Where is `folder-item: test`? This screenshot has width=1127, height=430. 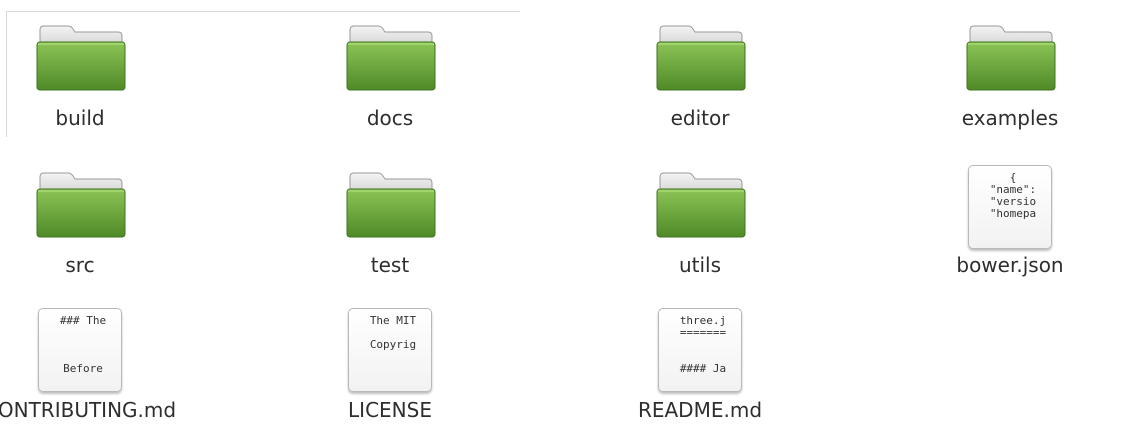 folder-item: test is located at coordinates (390, 221).